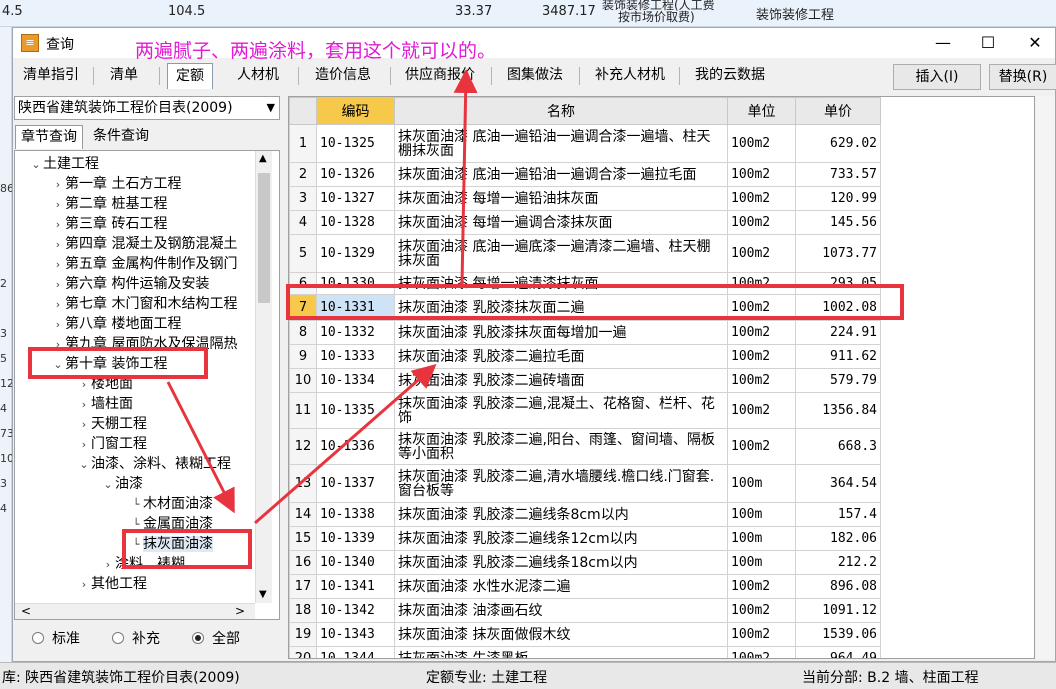 This screenshot has height=689, width=1056. I want to click on table-row: 14 10-1338 抹灰面油漆 乳胶漆二遍线条8cm以内 100m 157.4, so click(585, 514).